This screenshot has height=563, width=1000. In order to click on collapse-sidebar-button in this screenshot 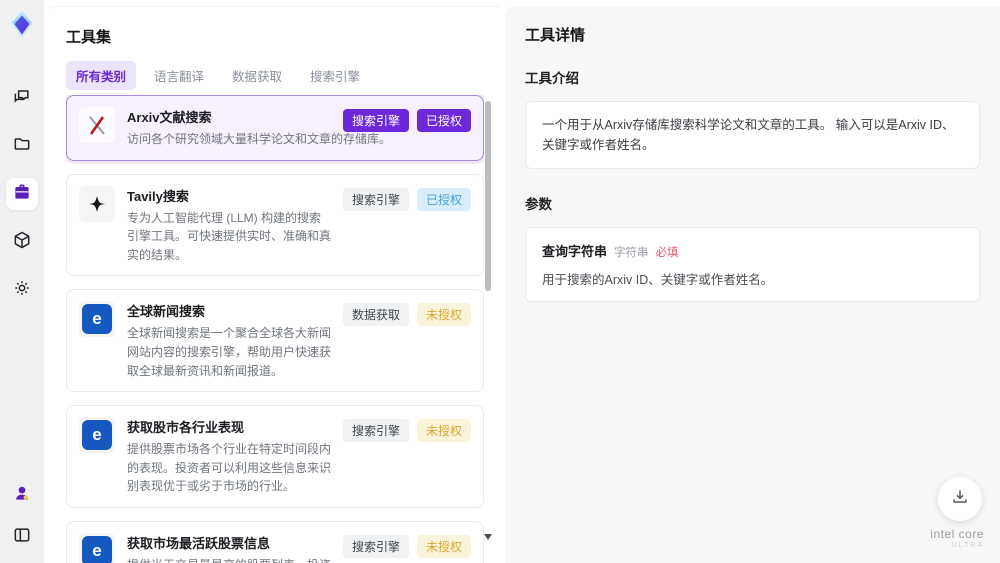, I will do `click(22, 537)`.